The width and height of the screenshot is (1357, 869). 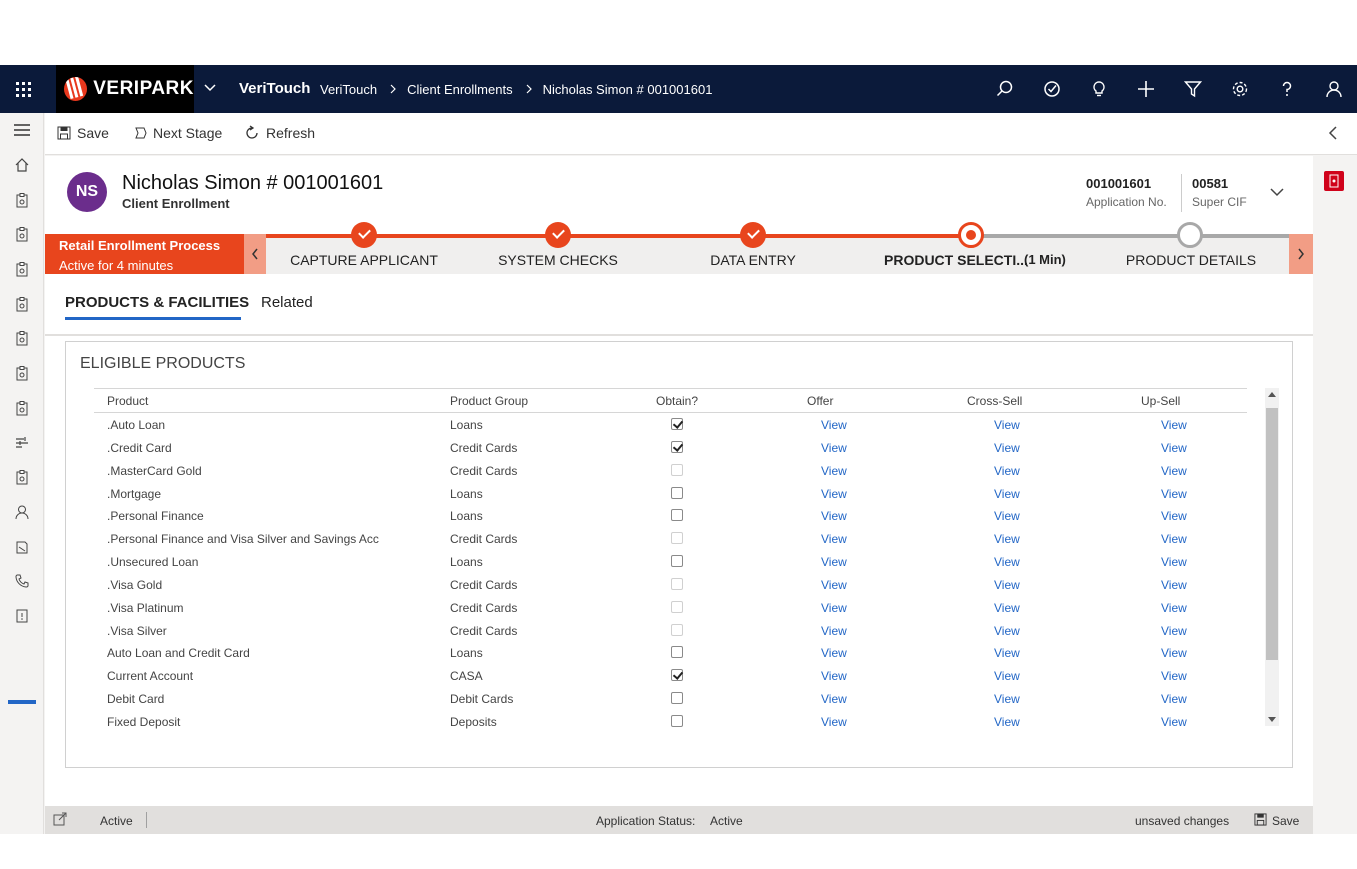 What do you see at coordinates (670, 515) in the screenshot?
I see `table-row: .Personal Finance Loans View View View` at bounding box center [670, 515].